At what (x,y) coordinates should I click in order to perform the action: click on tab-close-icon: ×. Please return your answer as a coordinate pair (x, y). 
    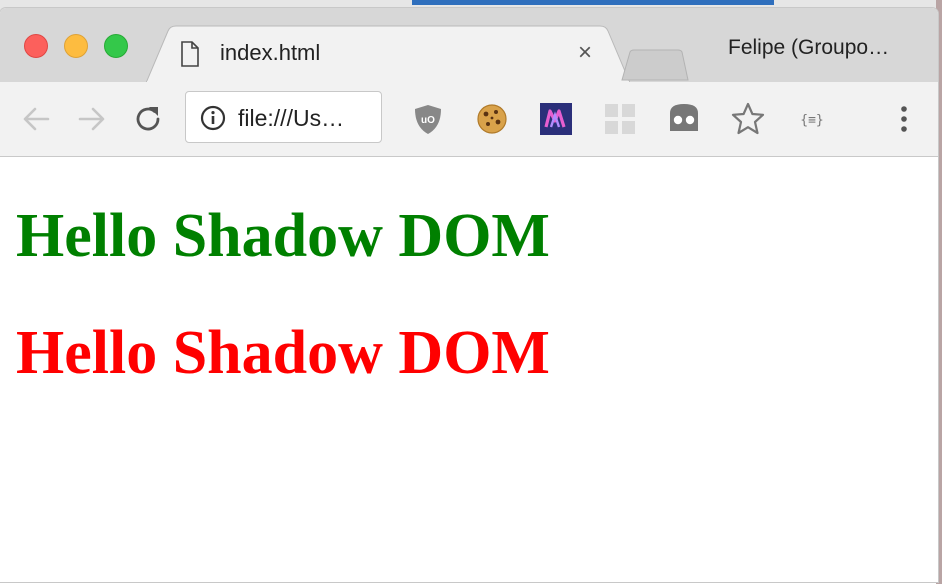
    Looking at the image, I should click on (585, 53).